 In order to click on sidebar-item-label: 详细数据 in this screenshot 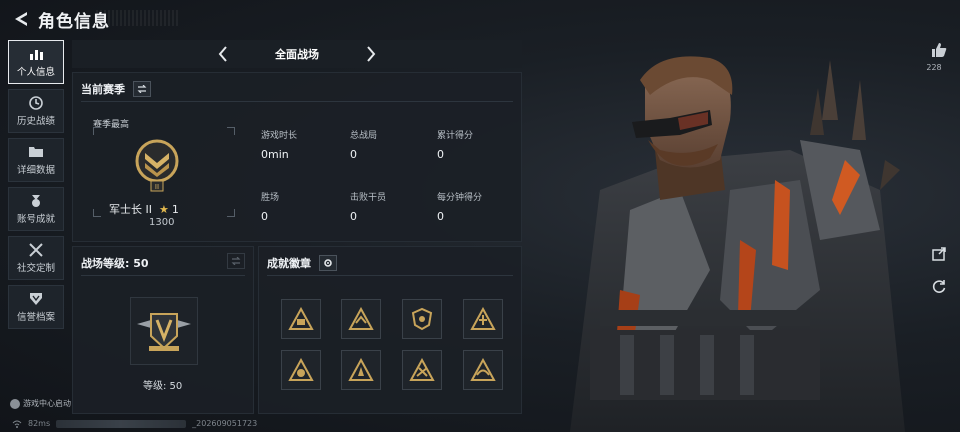, I will do `click(35, 170)`.